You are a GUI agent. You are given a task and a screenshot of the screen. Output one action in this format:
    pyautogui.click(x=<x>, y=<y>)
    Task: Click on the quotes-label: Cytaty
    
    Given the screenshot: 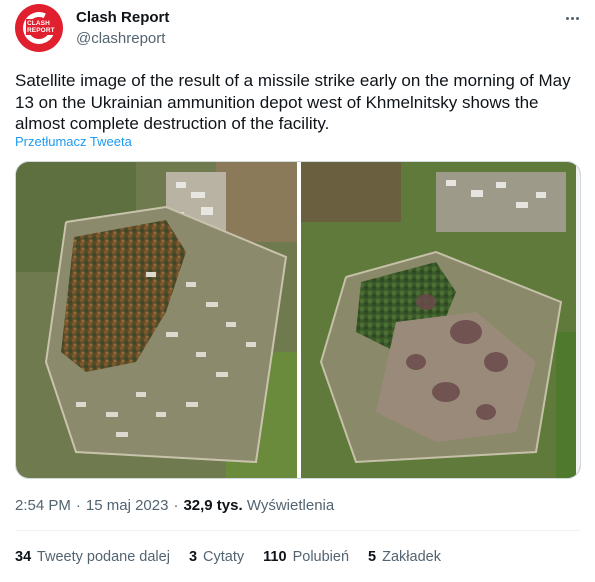 What is the action you would take?
    pyautogui.click(x=224, y=557)
    